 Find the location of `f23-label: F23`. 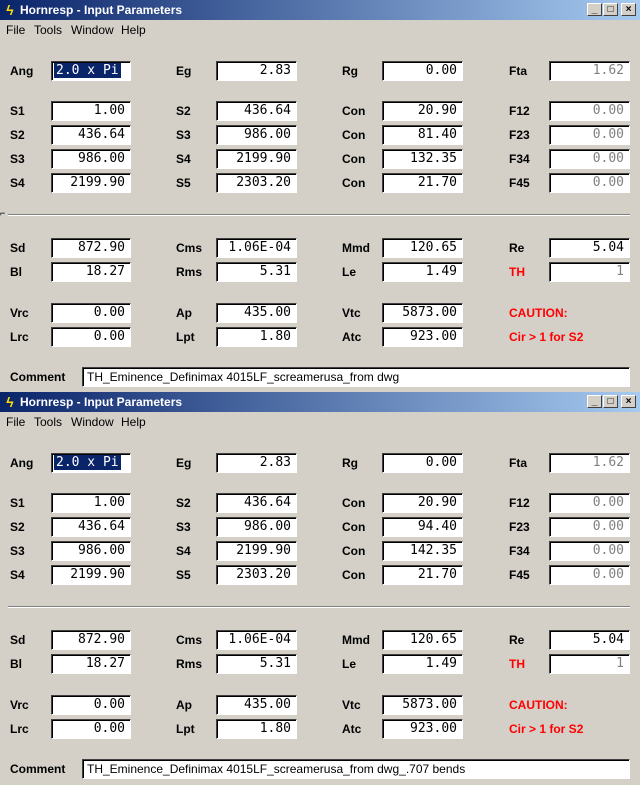

f23-label: F23 is located at coordinates (519, 135).